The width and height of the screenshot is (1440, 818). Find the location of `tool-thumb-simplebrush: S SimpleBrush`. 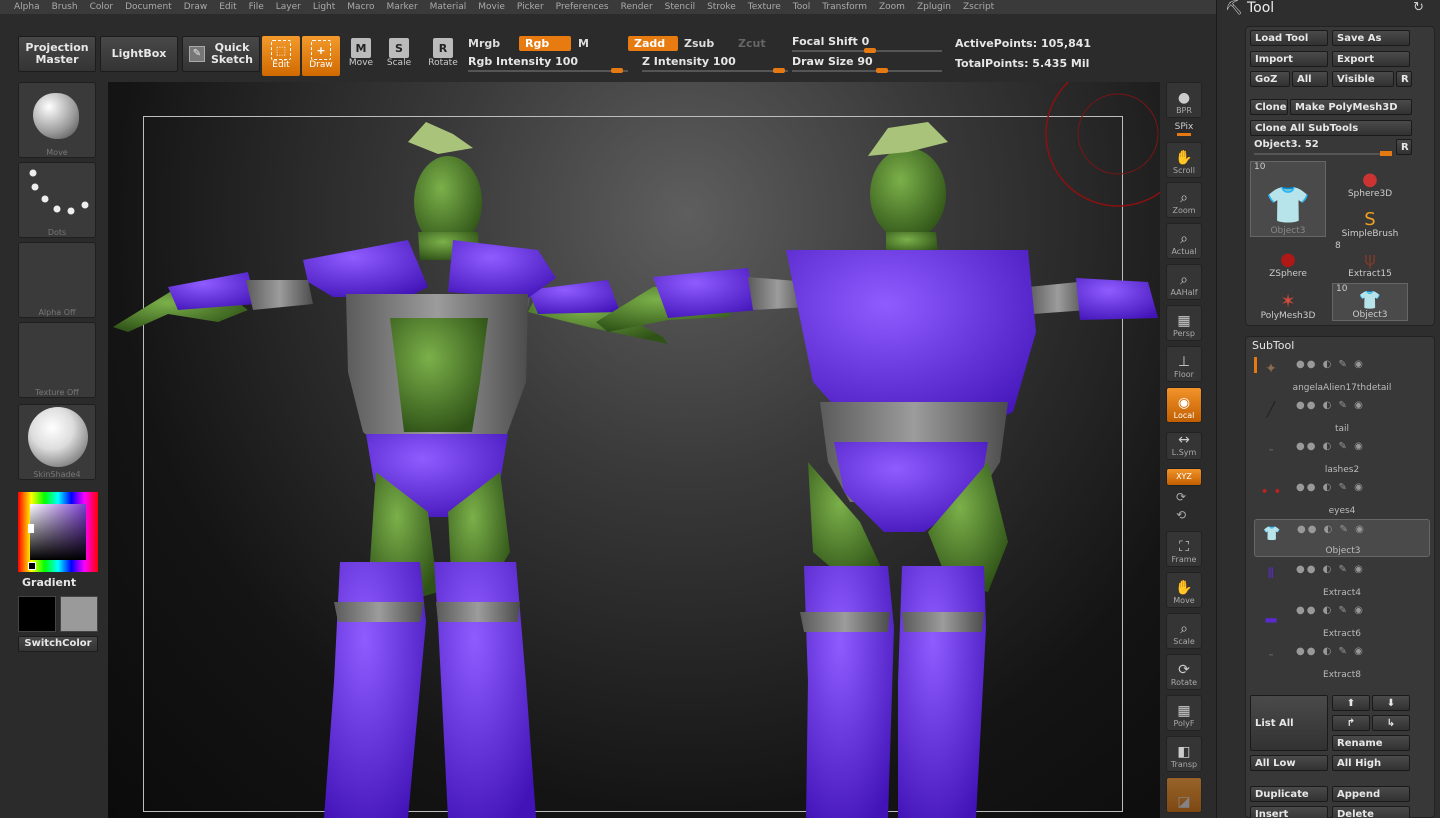

tool-thumb-simplebrush: S SimpleBrush is located at coordinates (1370, 220).